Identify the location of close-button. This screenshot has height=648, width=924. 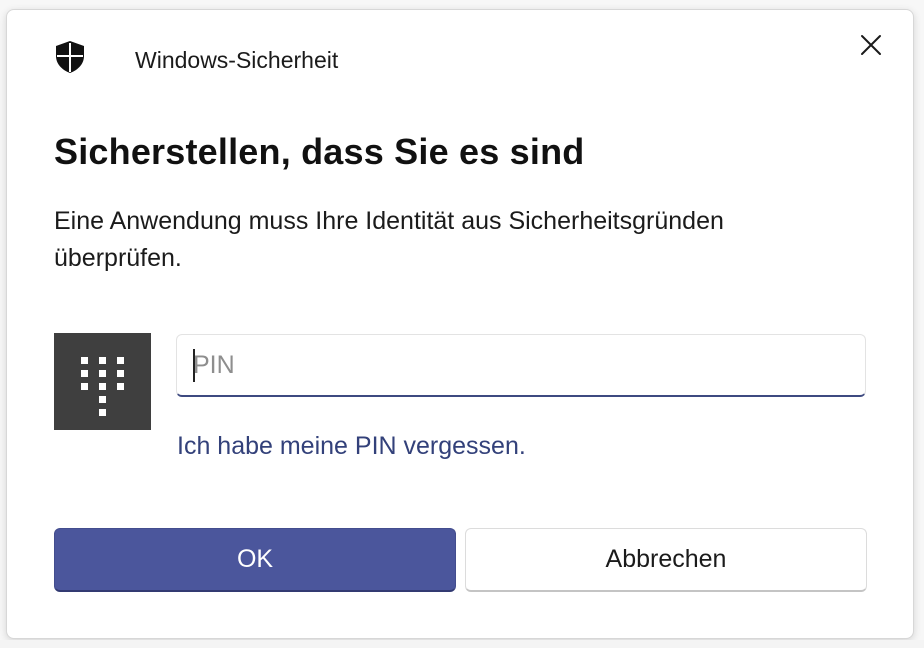
(871, 45).